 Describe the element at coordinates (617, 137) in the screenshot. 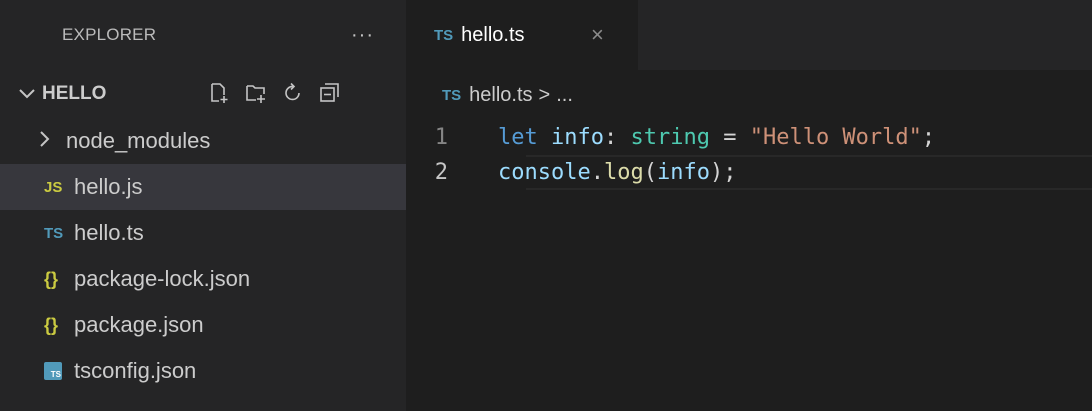

I see `code-token: :` at that location.